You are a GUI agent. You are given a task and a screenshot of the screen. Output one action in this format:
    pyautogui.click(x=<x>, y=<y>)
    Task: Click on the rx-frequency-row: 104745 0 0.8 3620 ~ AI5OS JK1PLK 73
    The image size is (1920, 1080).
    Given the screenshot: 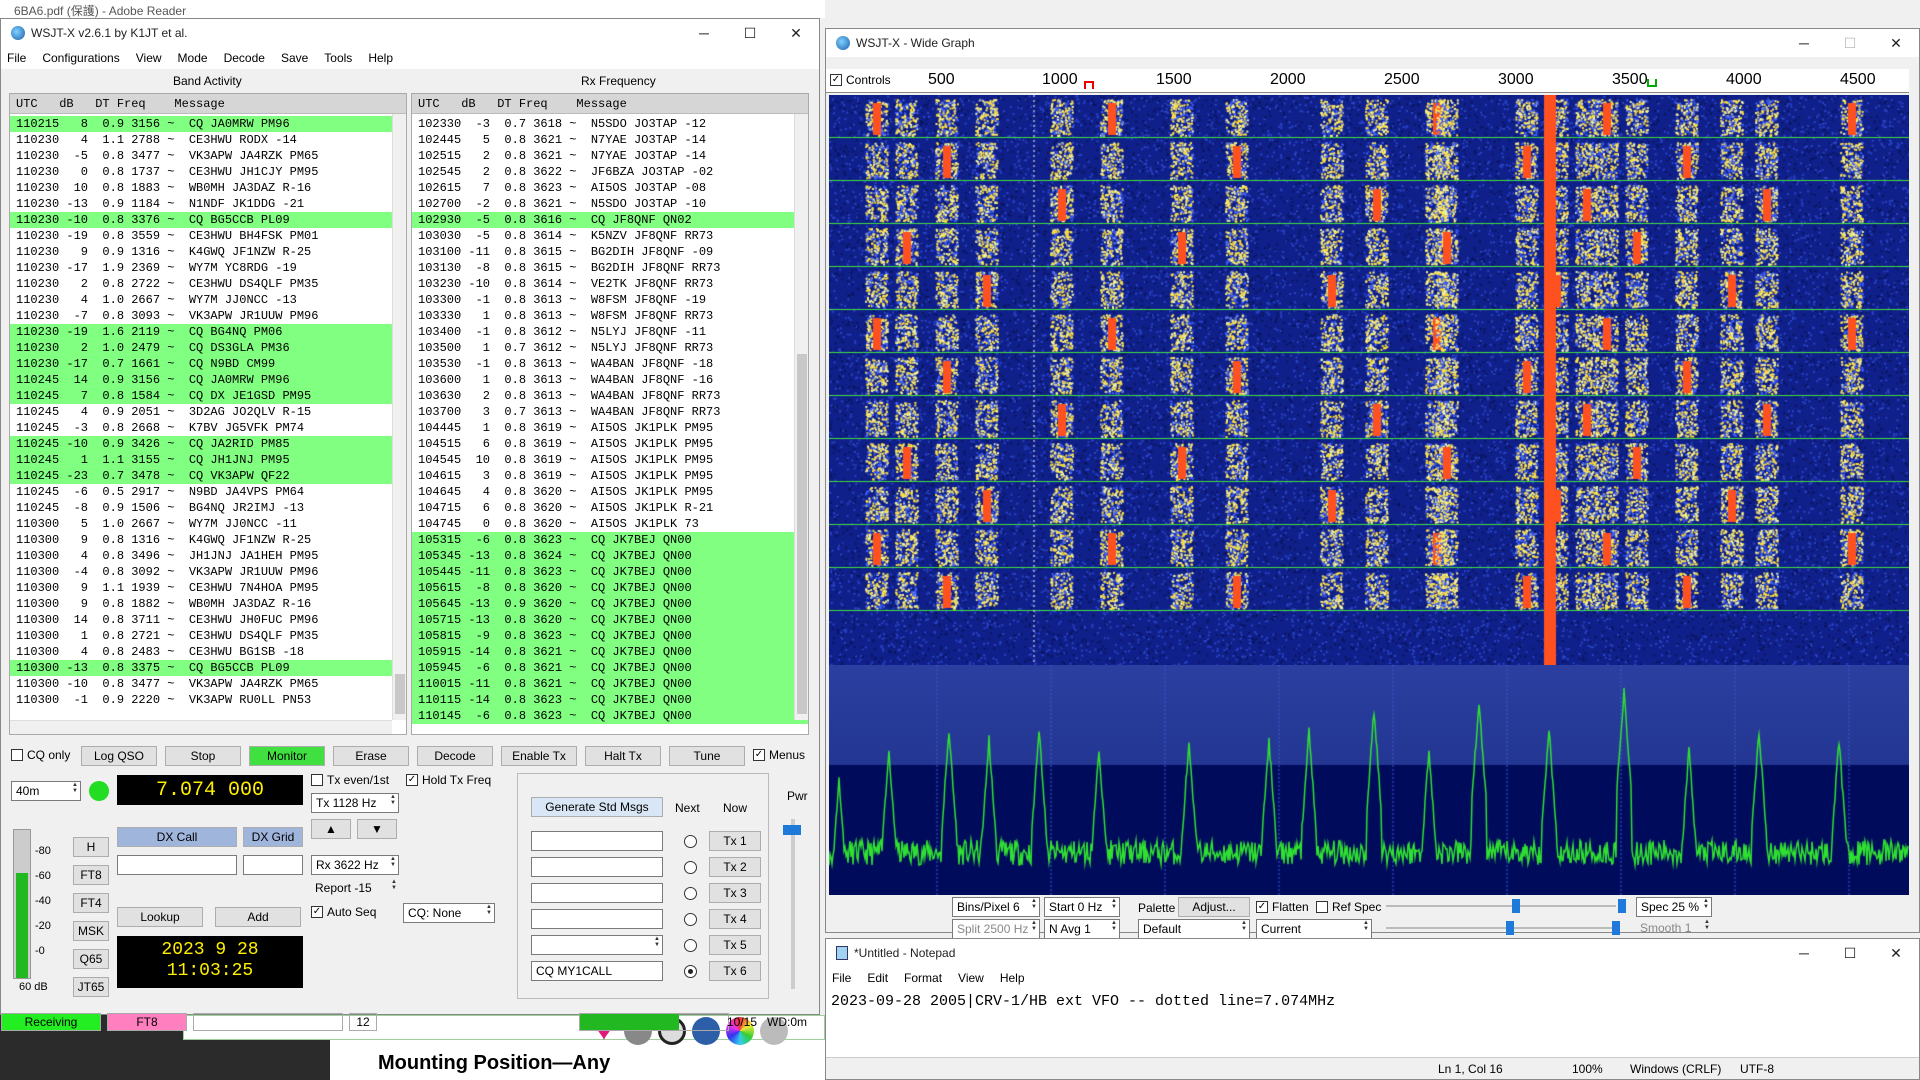 What is the action you would take?
    pyautogui.click(x=610, y=524)
    